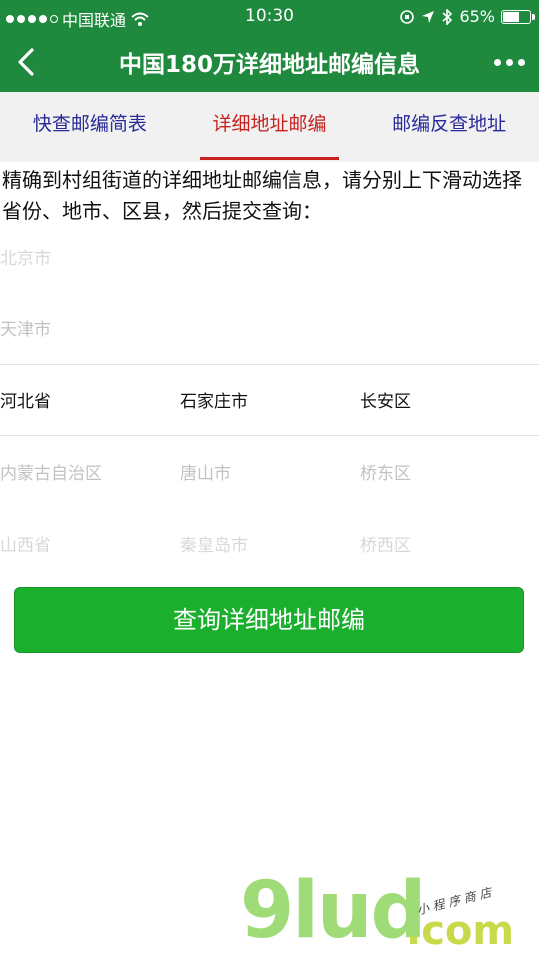 This screenshot has height=960, width=539. What do you see at coordinates (497, 62) in the screenshot?
I see `more-dots-icon` at bounding box center [497, 62].